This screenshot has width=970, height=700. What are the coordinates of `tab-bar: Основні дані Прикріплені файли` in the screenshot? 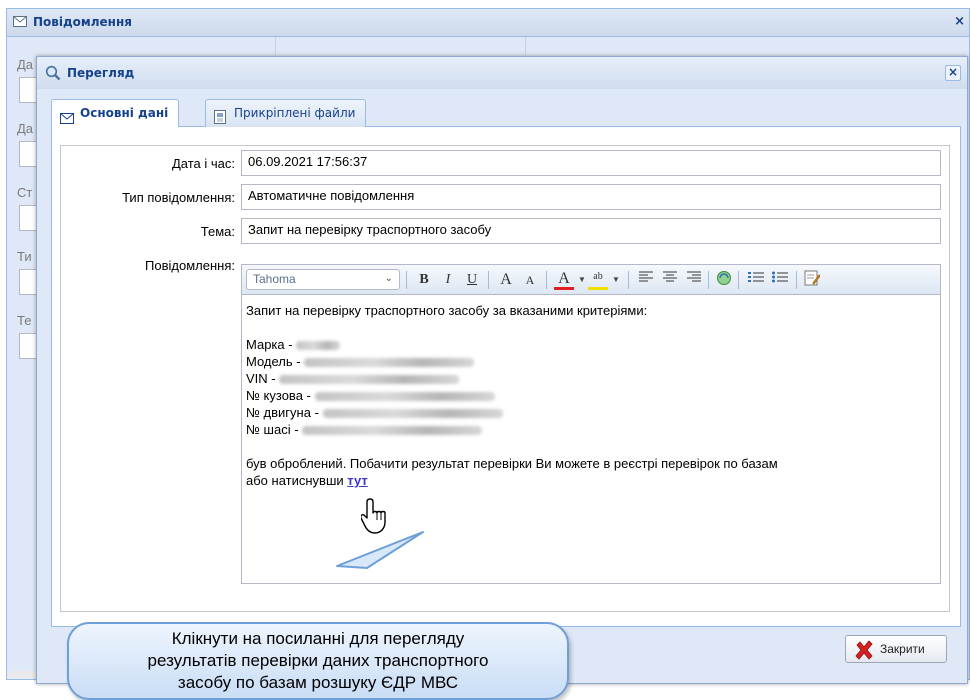 It's located at (506, 112).